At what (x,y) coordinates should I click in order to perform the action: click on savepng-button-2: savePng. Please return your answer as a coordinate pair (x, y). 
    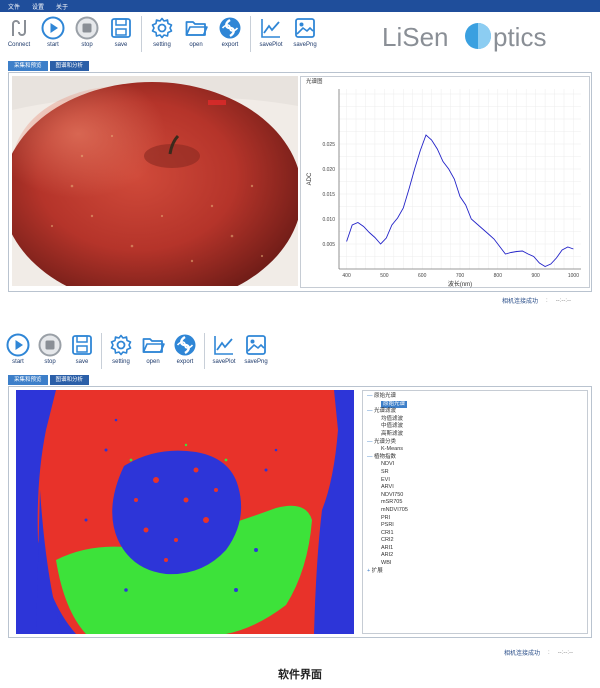
    Looking at the image, I should click on (256, 349).